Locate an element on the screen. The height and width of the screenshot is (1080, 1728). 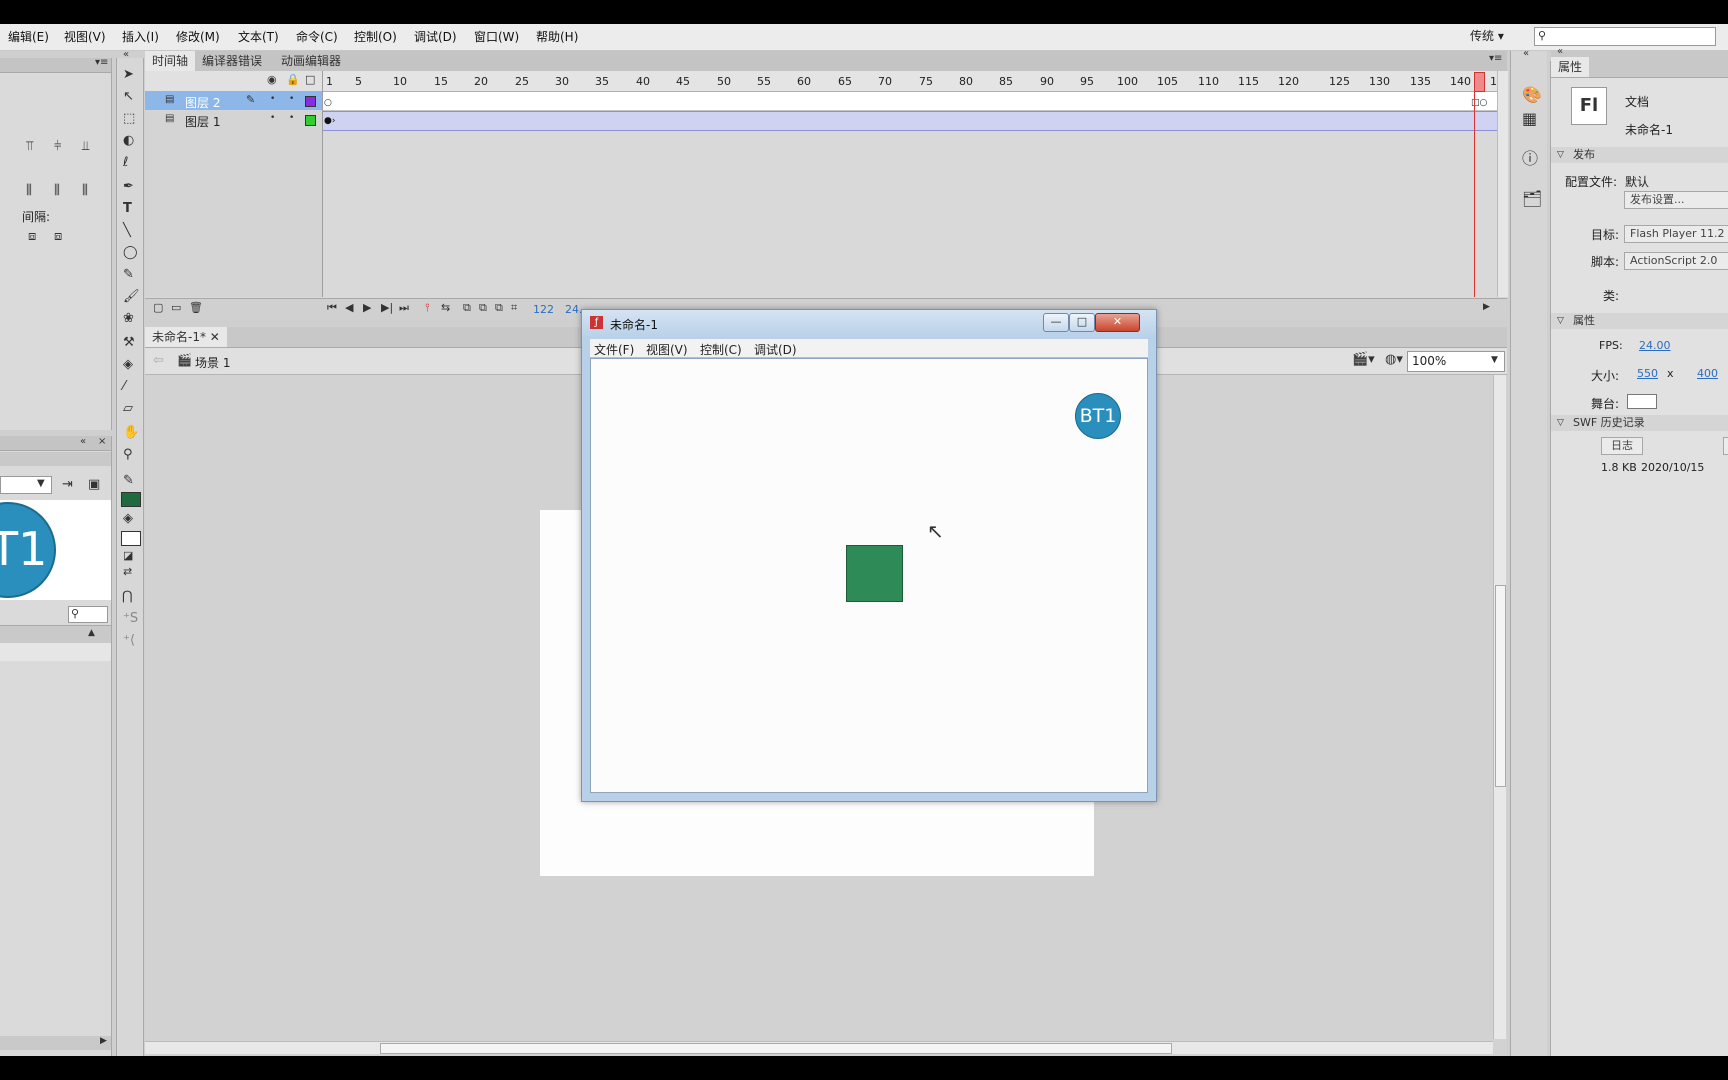
paint-bucket-icon: ◈ is located at coordinates (128, 364).